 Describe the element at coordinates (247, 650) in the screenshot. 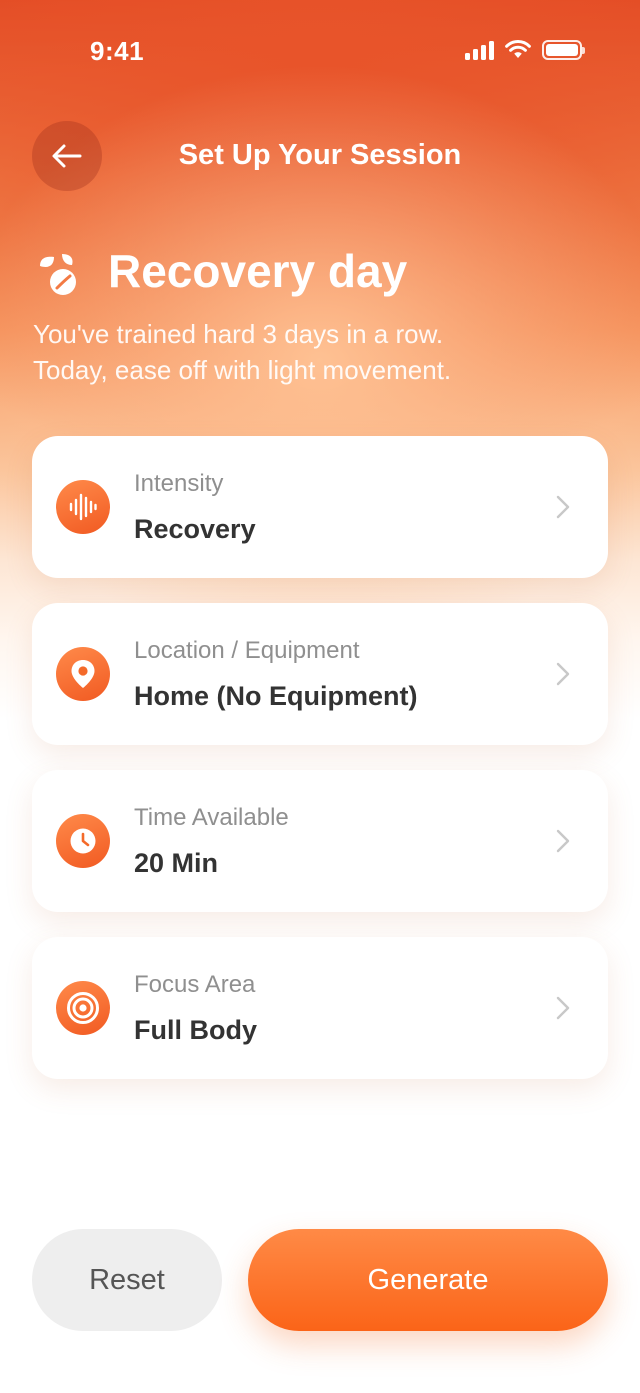

I see `option-label: Location / Equipment` at that location.